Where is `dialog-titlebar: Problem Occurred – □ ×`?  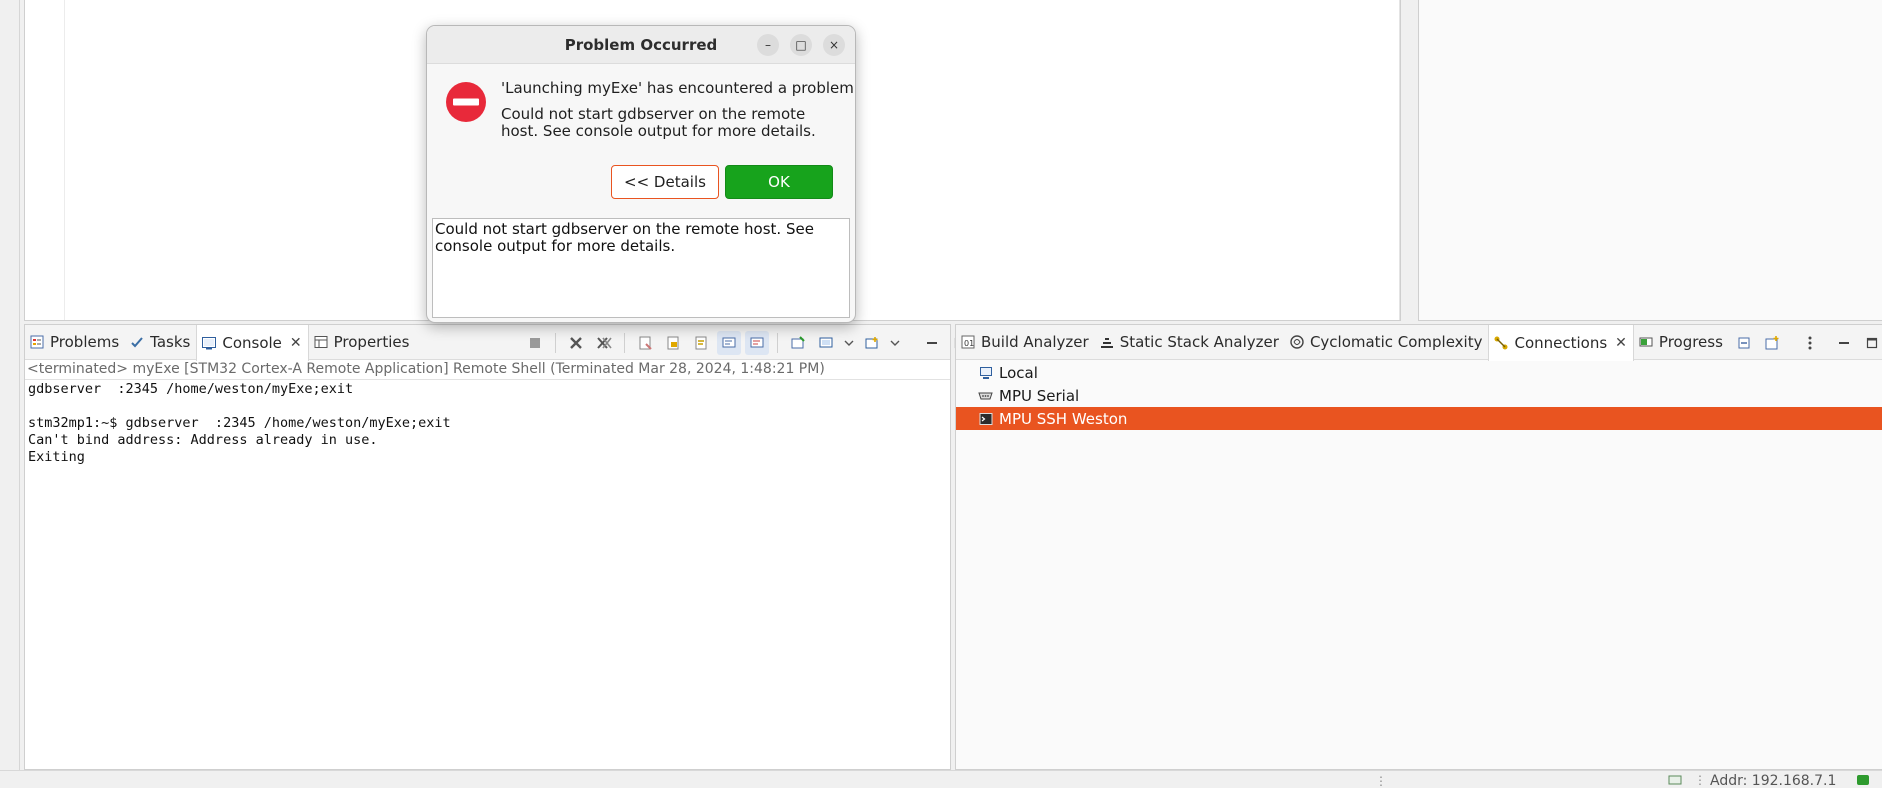
dialog-titlebar: Problem Occurred – □ × is located at coordinates (641, 45).